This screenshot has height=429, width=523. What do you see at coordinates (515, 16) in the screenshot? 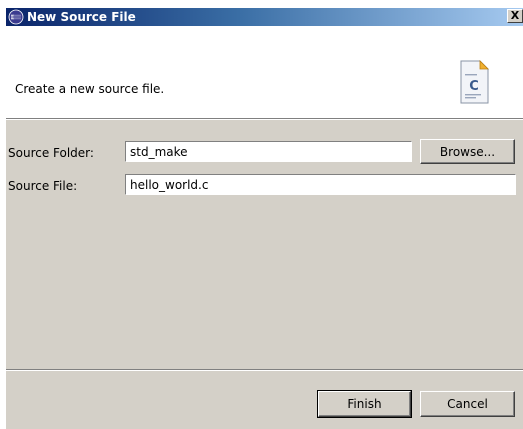
I see `close-button: X` at bounding box center [515, 16].